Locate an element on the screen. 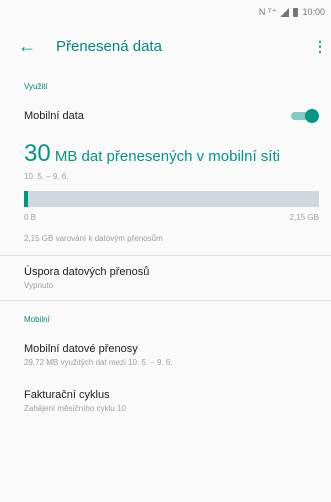 Image resolution: width=331 pixels, height=502 pixels. usage-summary: 30 MB dat přenesených v mobilní síti is located at coordinates (165, 152).